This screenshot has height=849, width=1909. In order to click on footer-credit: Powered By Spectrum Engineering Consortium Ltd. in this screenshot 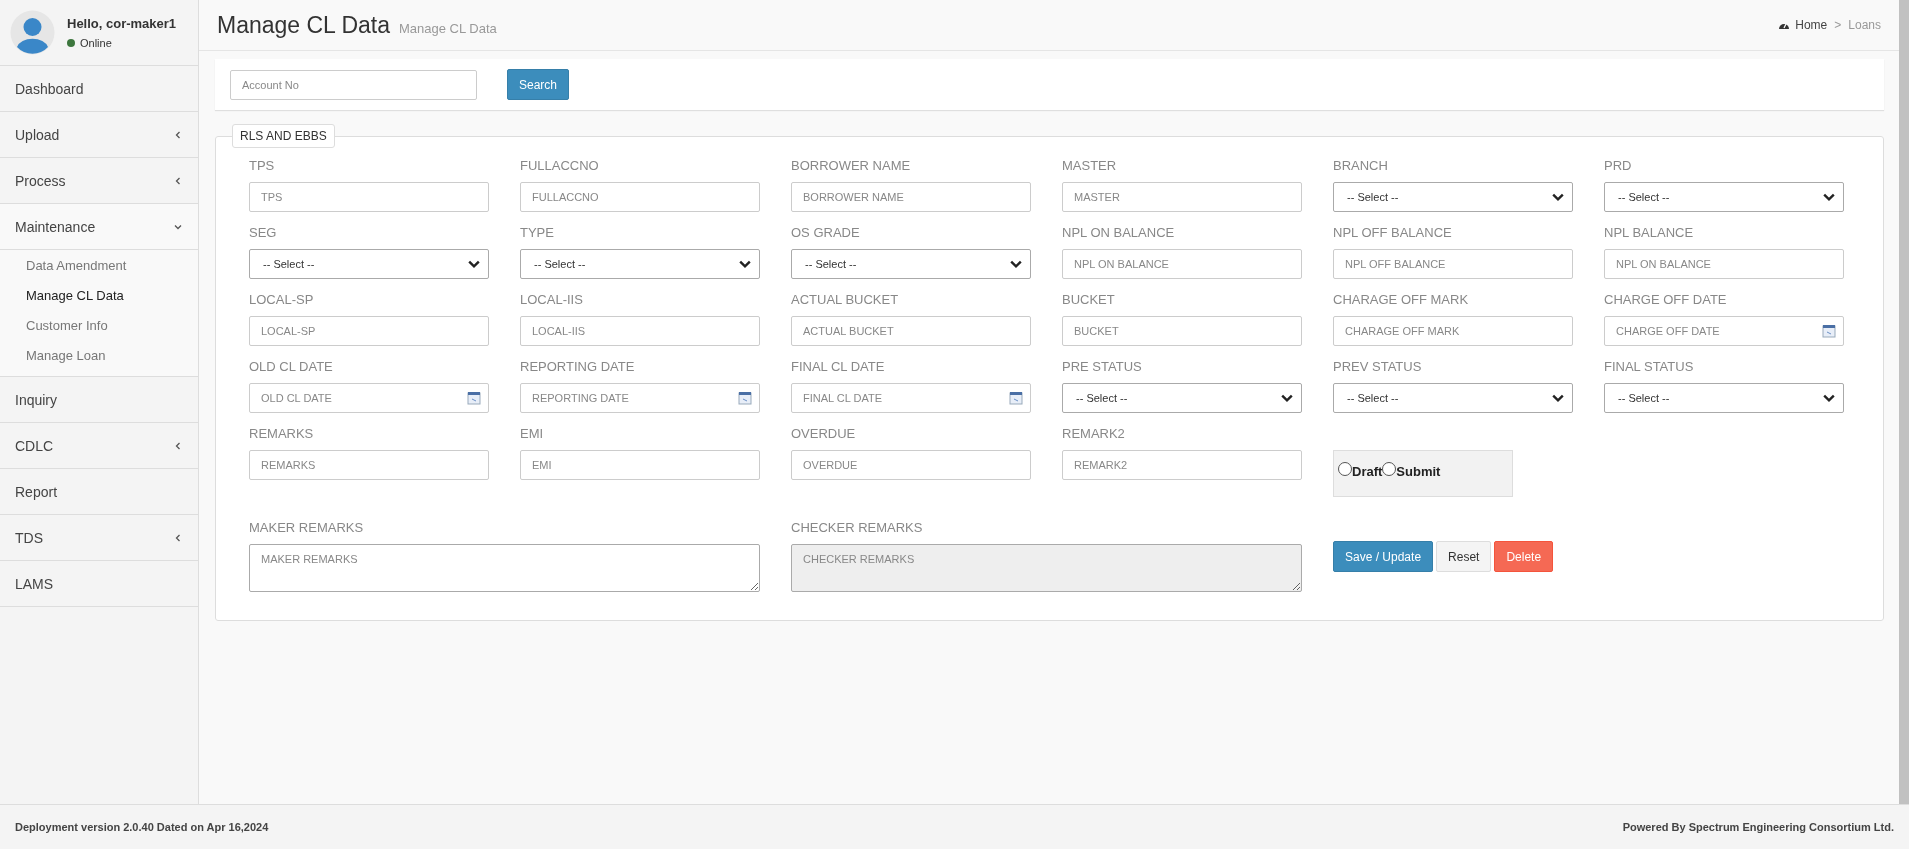, I will do `click(1758, 827)`.